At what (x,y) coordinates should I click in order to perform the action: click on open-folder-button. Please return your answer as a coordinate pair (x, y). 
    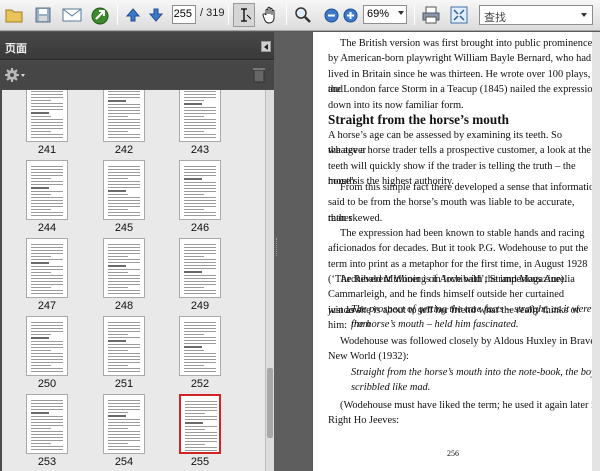
    Looking at the image, I should click on (14, 15).